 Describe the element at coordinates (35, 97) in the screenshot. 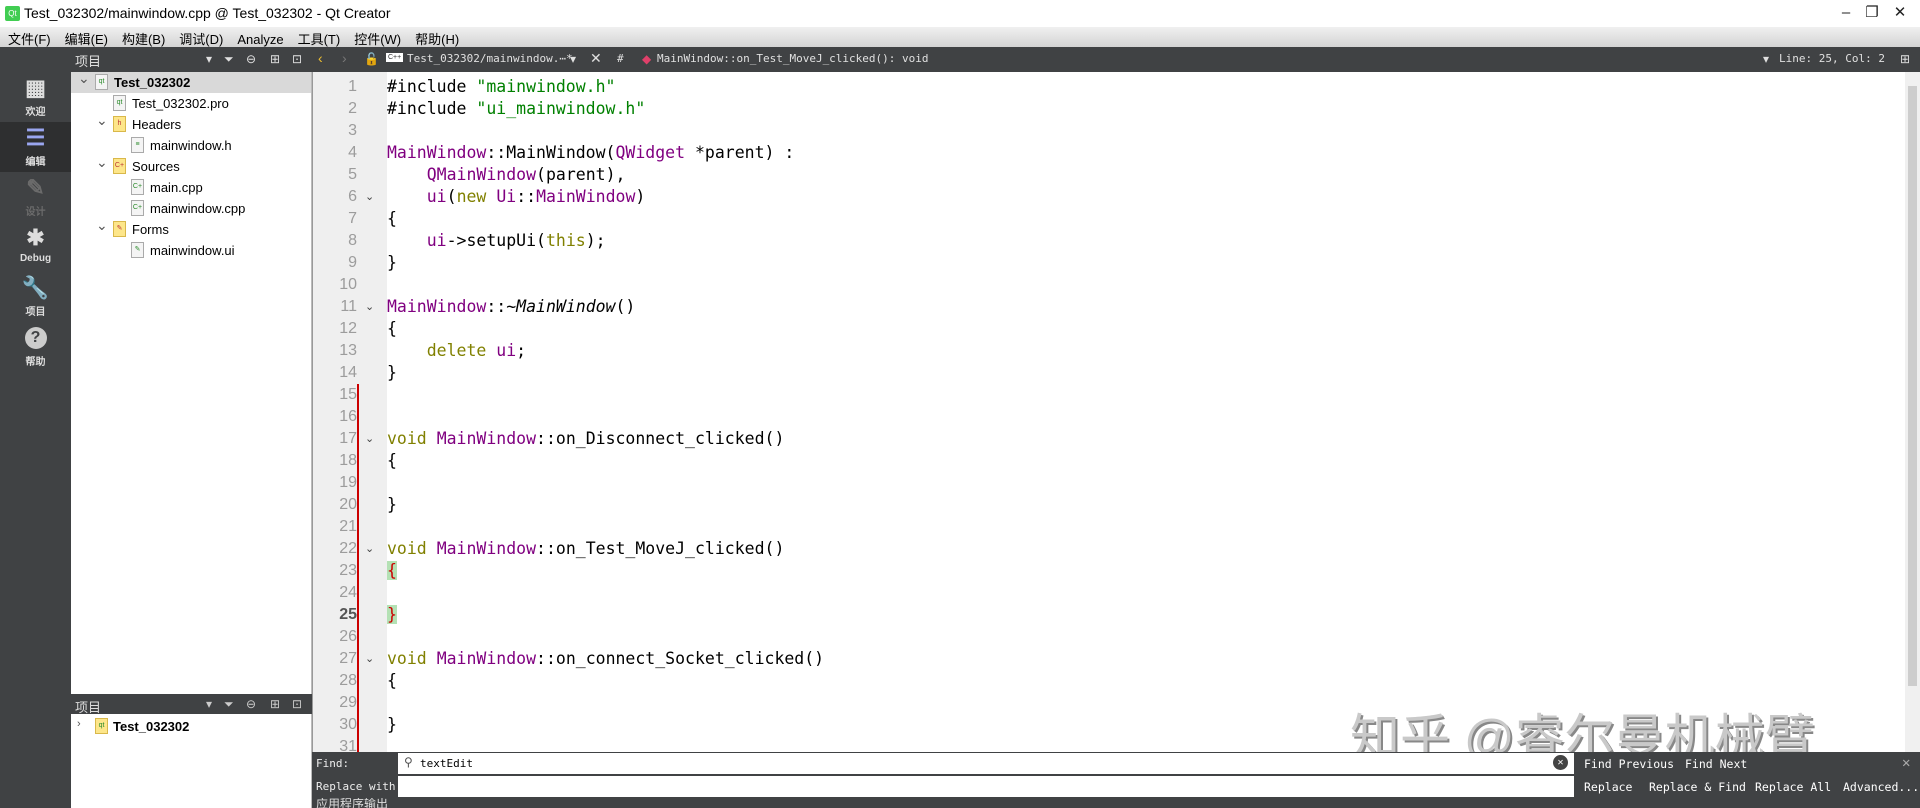

I see `mode-grid: ▦ 欢迎` at that location.